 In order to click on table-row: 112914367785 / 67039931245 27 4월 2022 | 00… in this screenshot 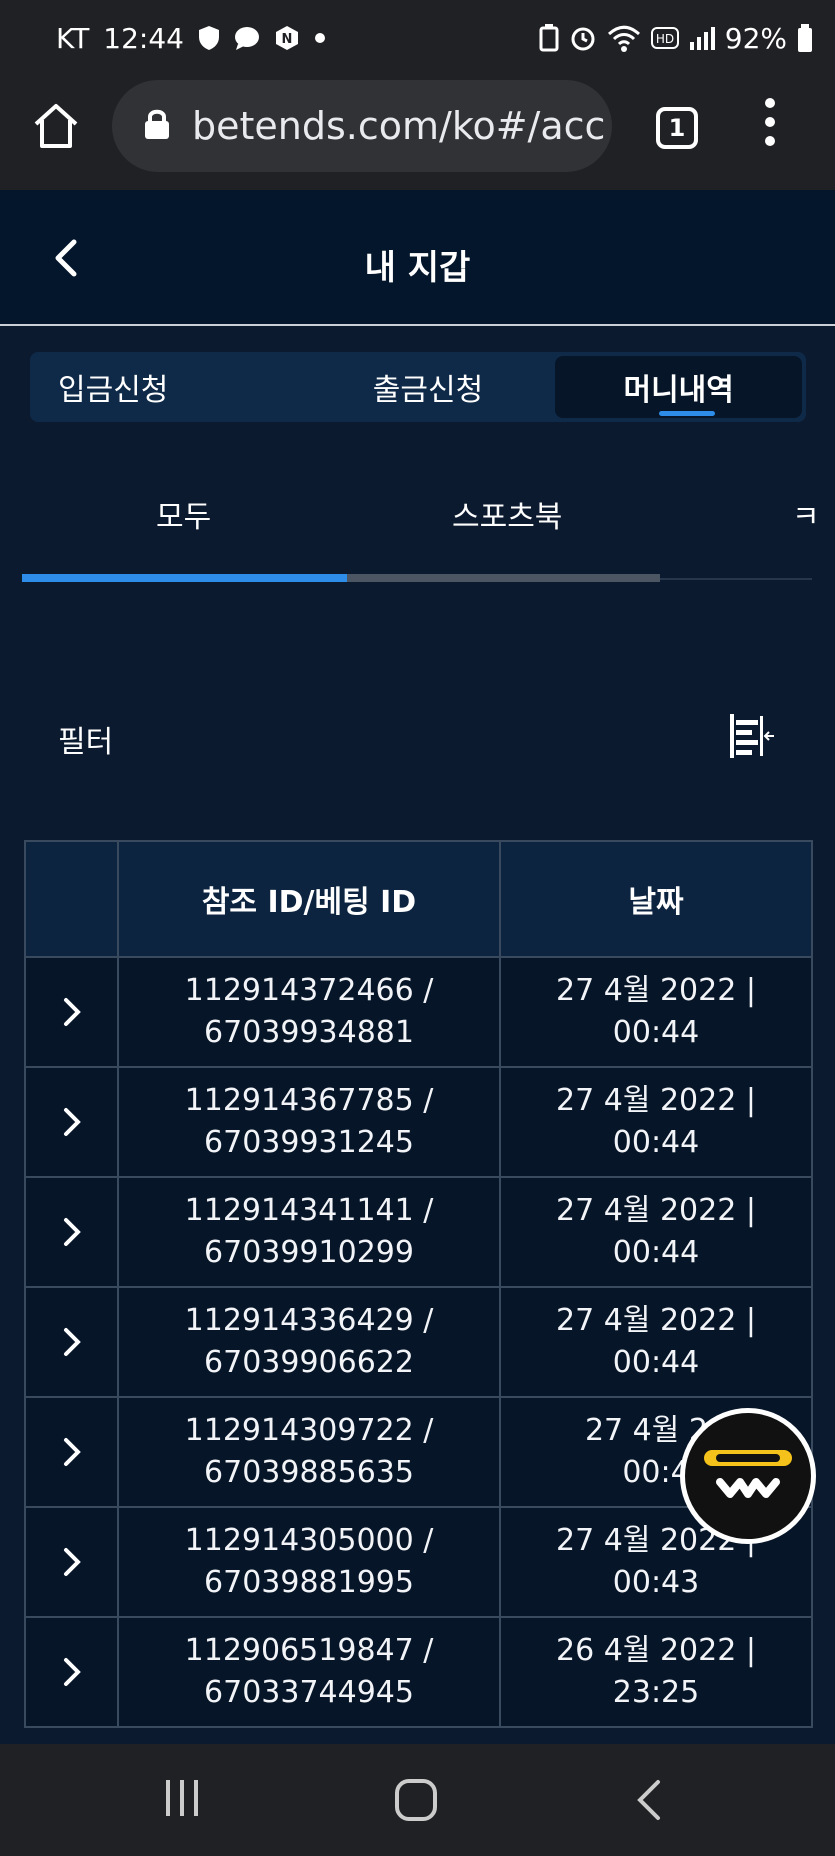, I will do `click(418, 1122)`.